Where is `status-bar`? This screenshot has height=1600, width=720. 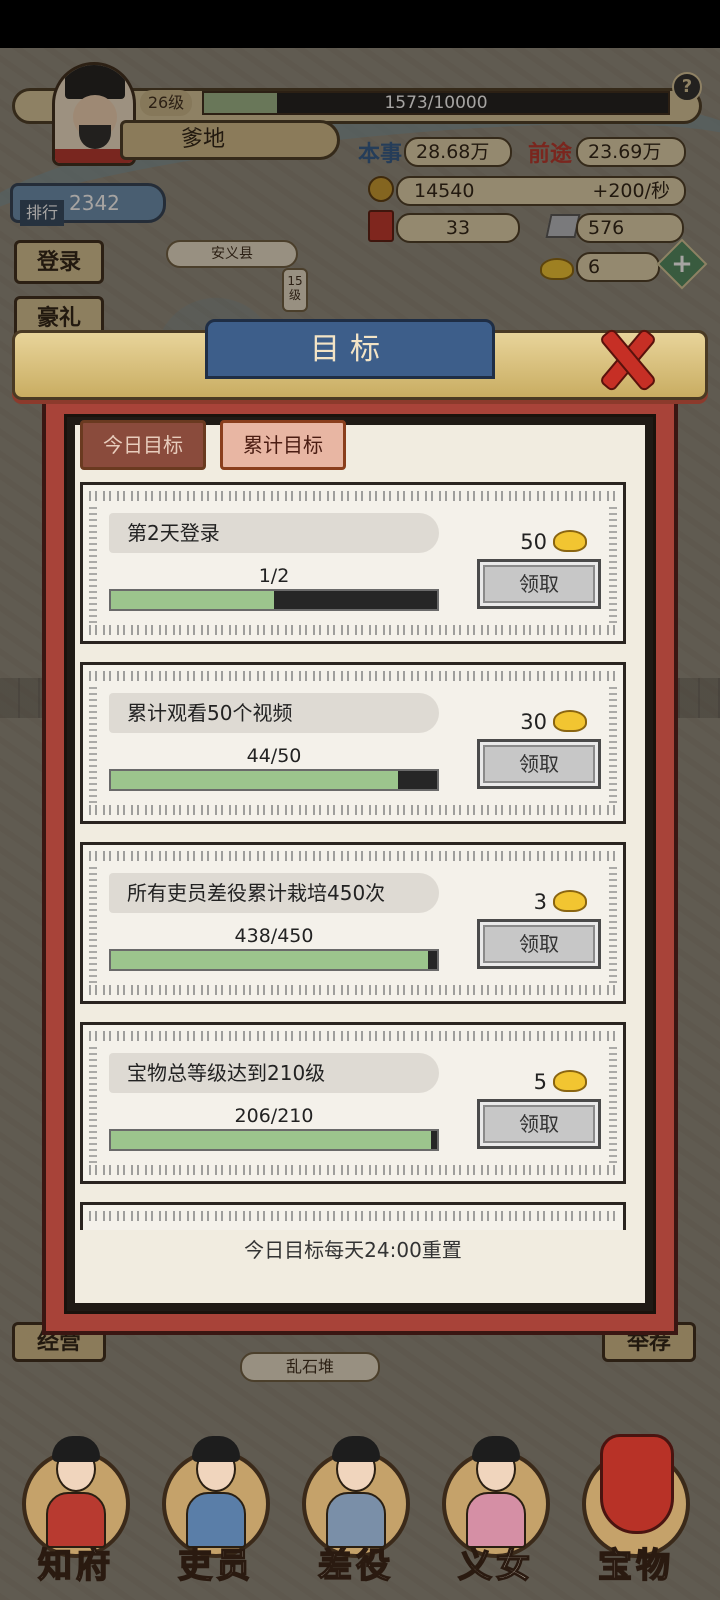
status-bar is located at coordinates (360, 24).